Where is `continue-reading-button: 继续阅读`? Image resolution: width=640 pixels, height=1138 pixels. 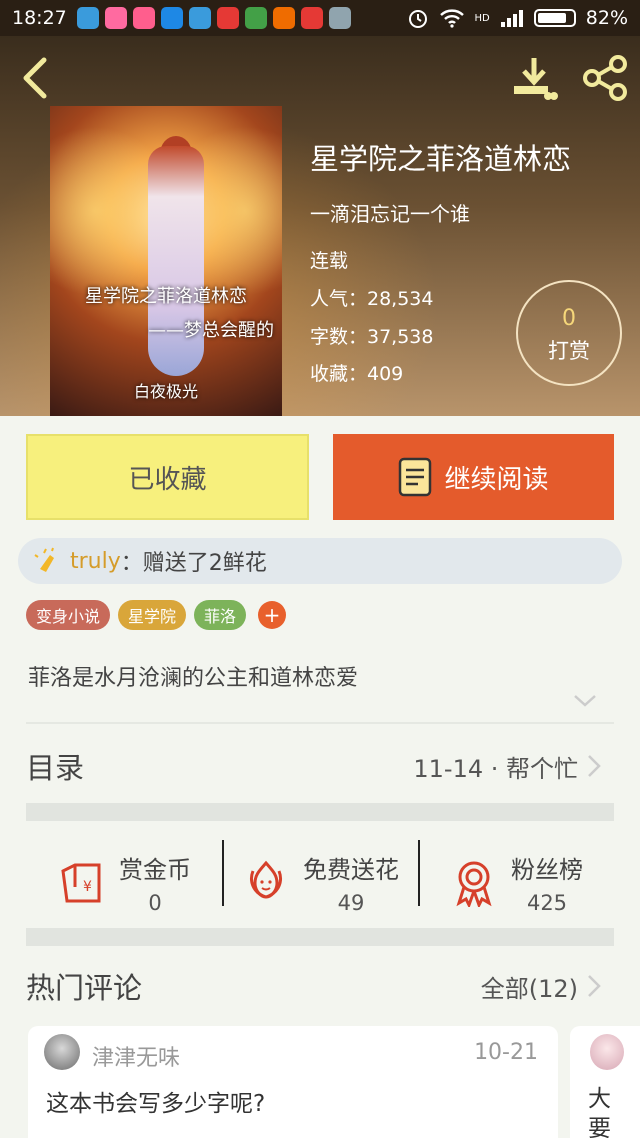 continue-reading-button: 继续阅读 is located at coordinates (473, 477).